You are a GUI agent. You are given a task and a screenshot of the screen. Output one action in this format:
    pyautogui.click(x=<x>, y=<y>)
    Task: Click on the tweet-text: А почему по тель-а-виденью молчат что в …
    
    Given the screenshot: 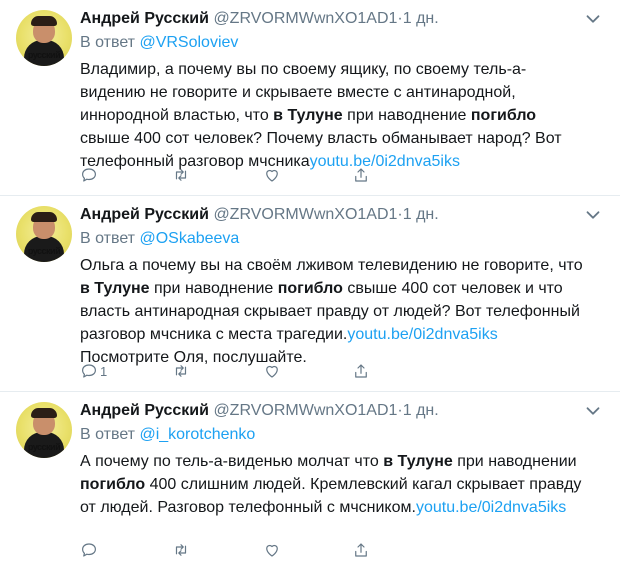 What is the action you would take?
    pyautogui.click(x=342, y=484)
    